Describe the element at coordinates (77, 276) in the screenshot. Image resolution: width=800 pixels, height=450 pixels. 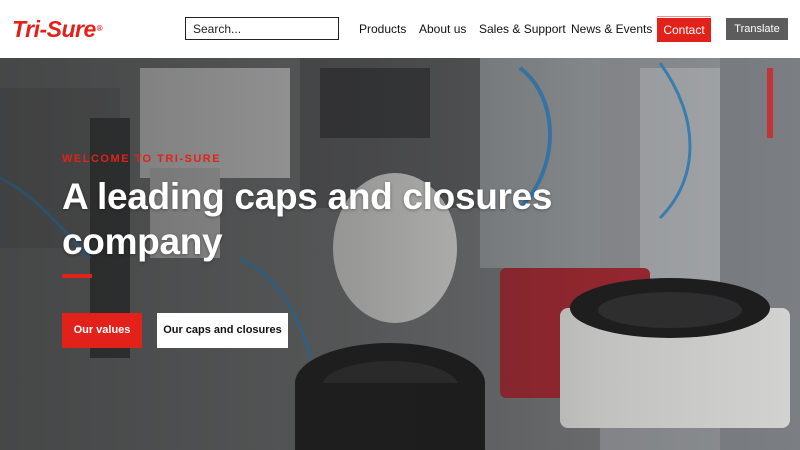
I see `accent-divider` at that location.